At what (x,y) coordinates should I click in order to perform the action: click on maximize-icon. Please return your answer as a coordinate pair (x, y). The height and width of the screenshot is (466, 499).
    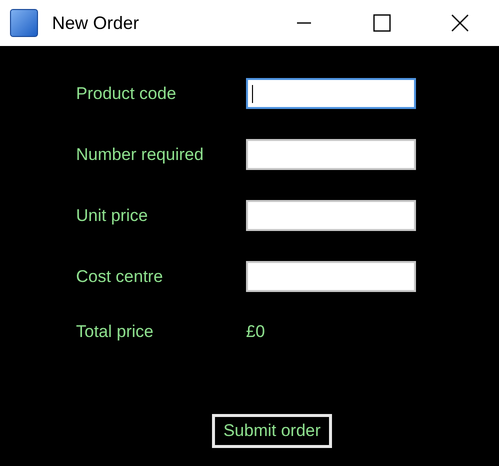
    Looking at the image, I should click on (382, 23).